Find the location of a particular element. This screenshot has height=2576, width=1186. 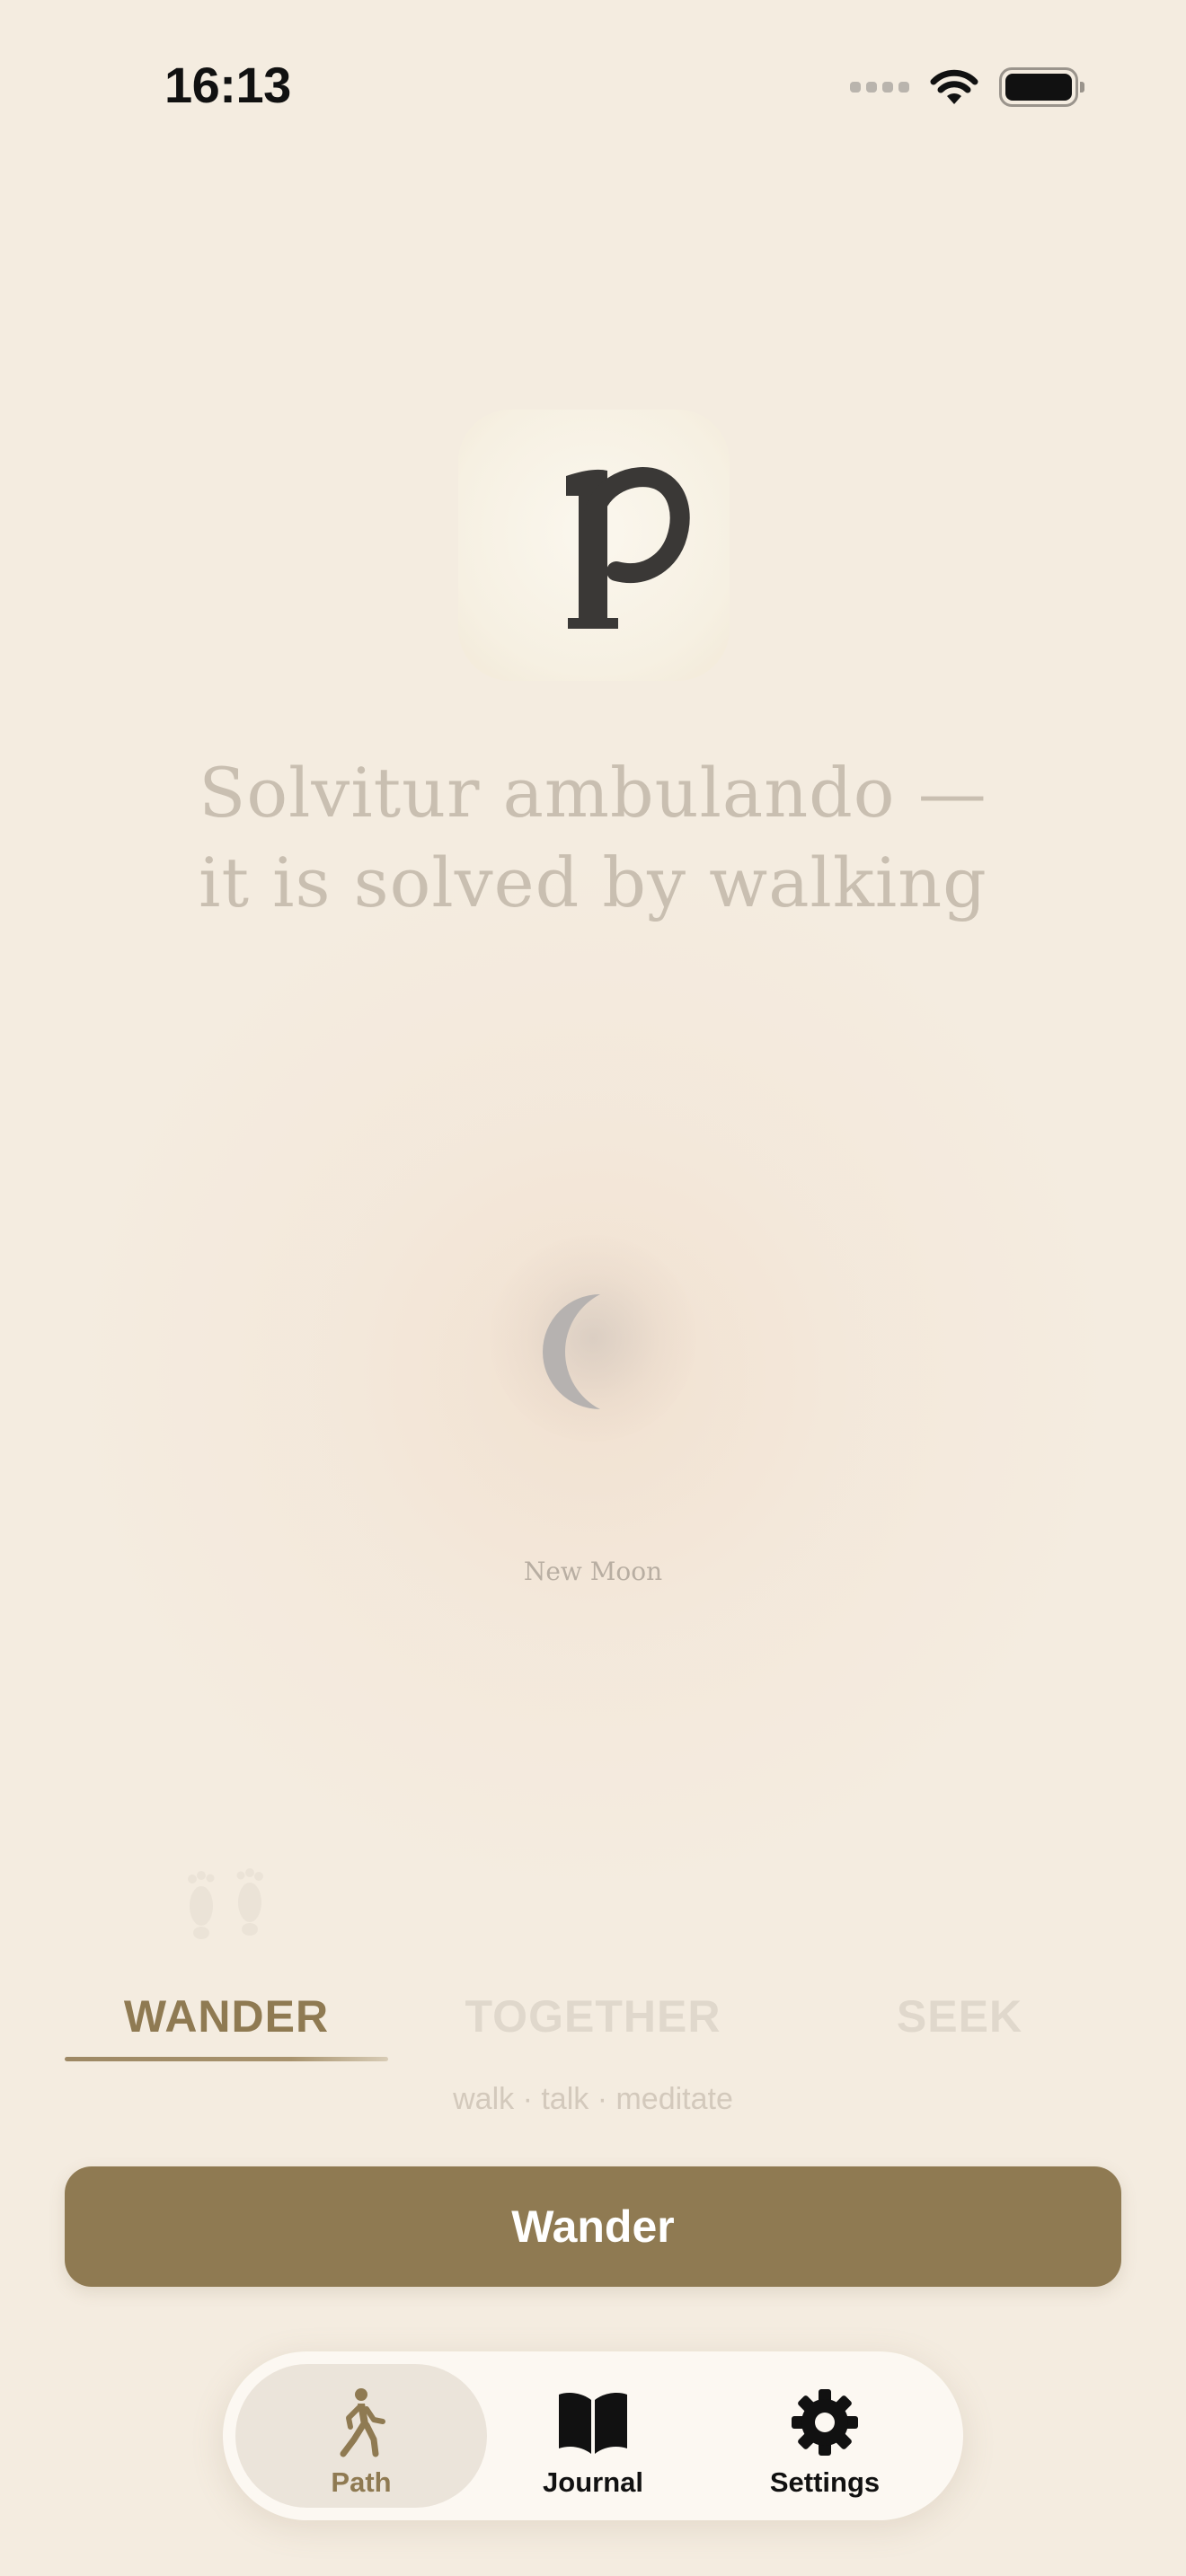

tab-settings: Settings is located at coordinates (825, 2436).